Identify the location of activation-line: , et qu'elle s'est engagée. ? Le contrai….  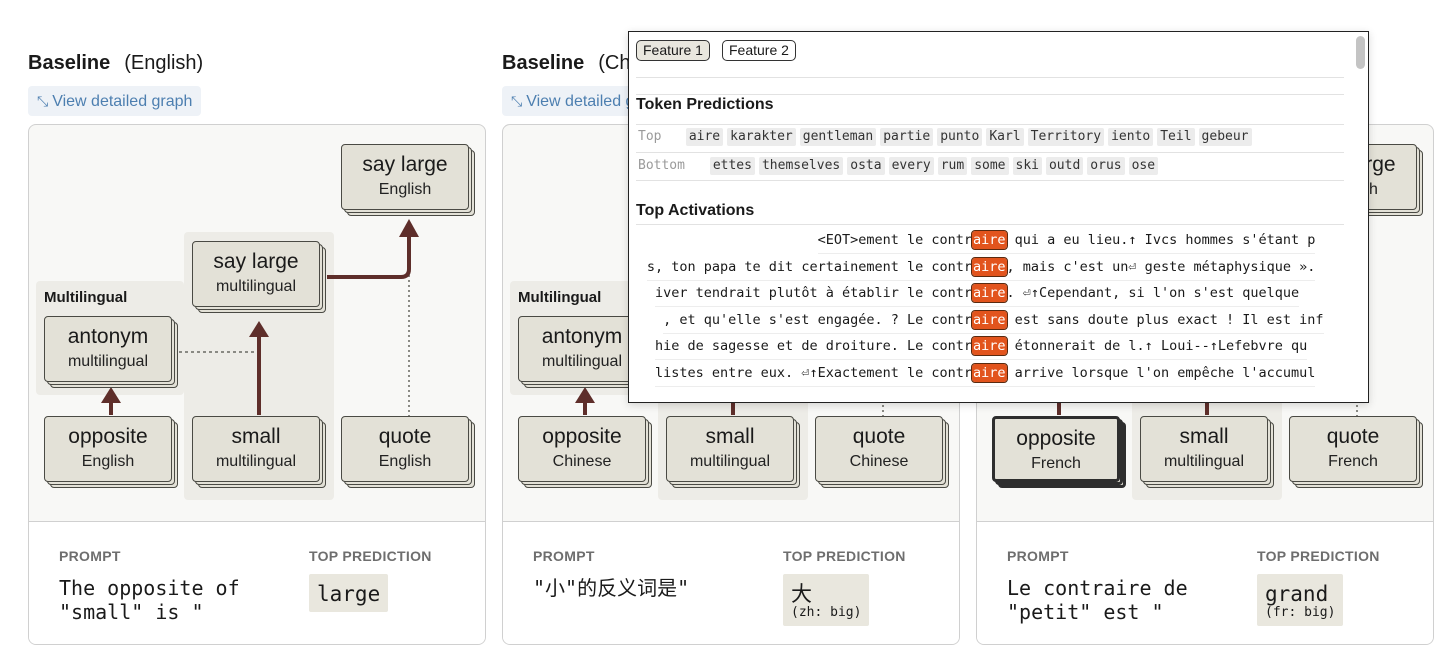
(993, 320).